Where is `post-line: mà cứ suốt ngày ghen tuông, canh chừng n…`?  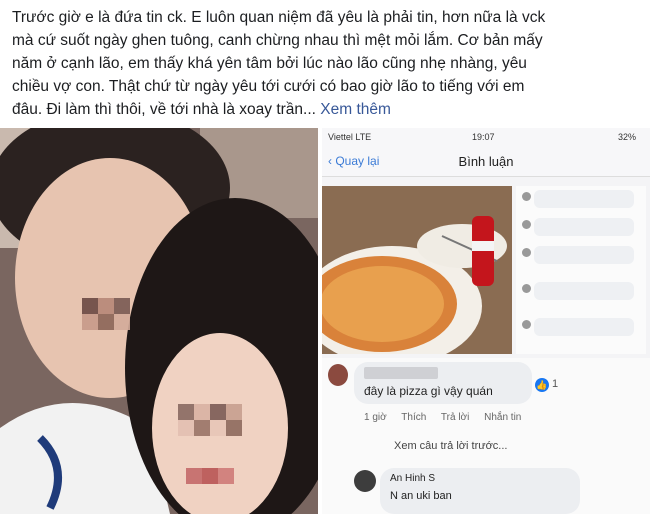 post-line: mà cứ suốt ngày ghen tuông, canh chừng n… is located at coordinates (277, 40).